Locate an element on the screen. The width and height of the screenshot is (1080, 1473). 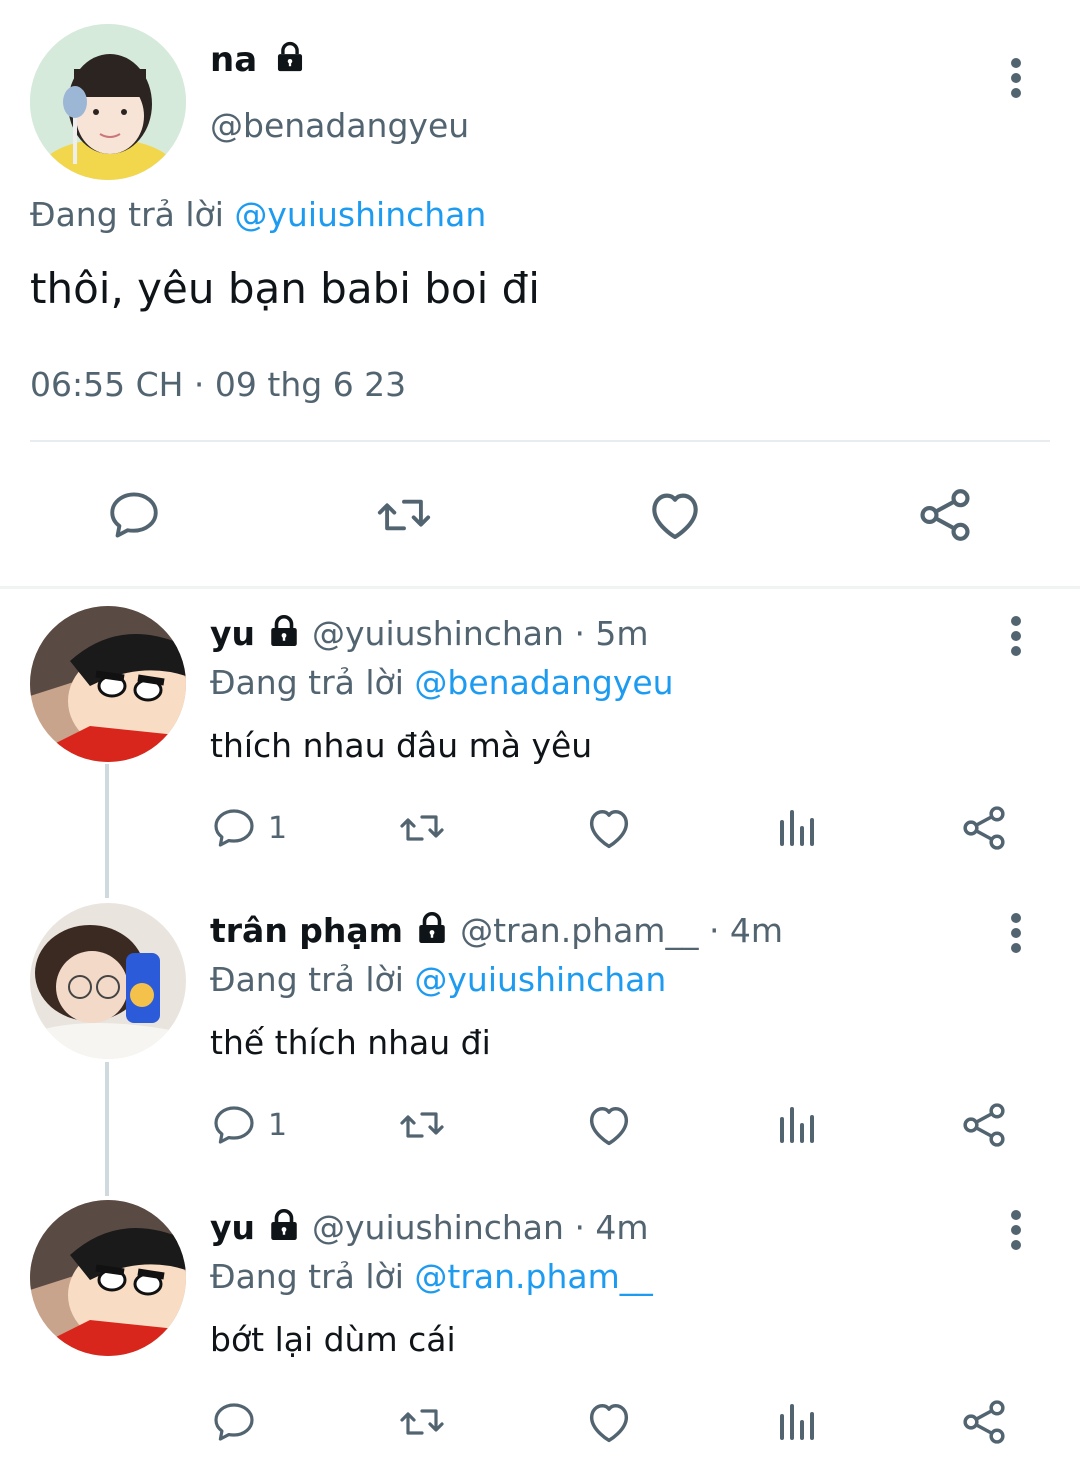
reply-3-share-button is located at coordinates (984, 1422).